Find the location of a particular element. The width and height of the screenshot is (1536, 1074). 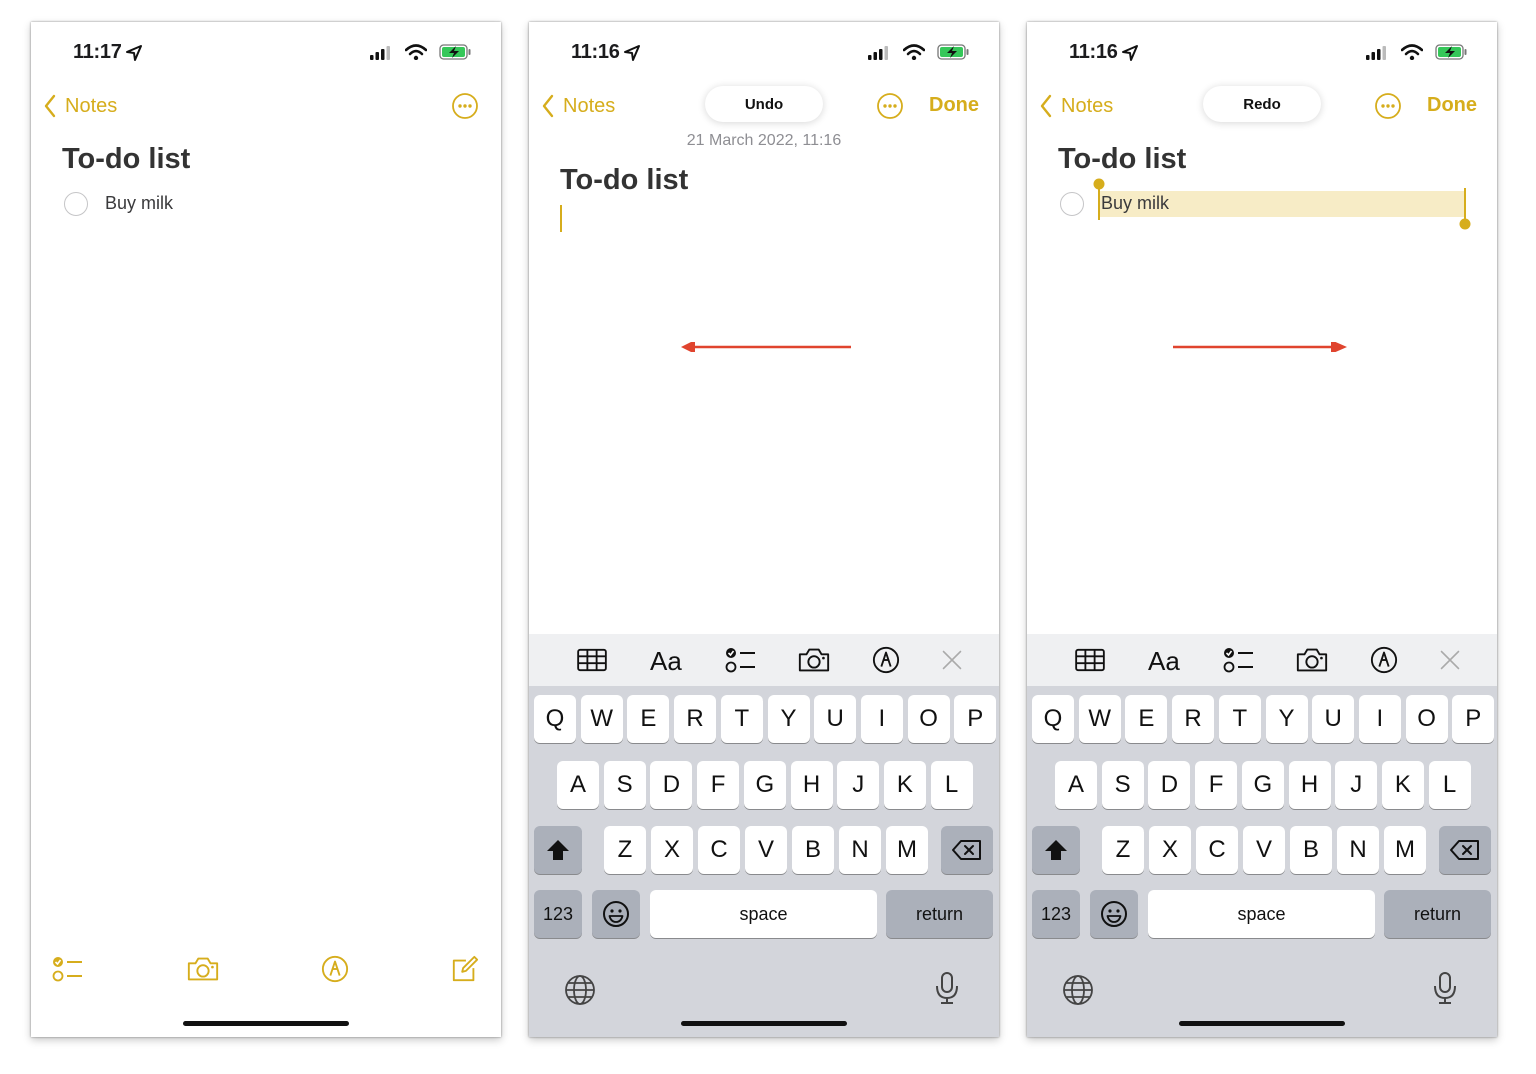

key-p: P is located at coordinates (975, 719).